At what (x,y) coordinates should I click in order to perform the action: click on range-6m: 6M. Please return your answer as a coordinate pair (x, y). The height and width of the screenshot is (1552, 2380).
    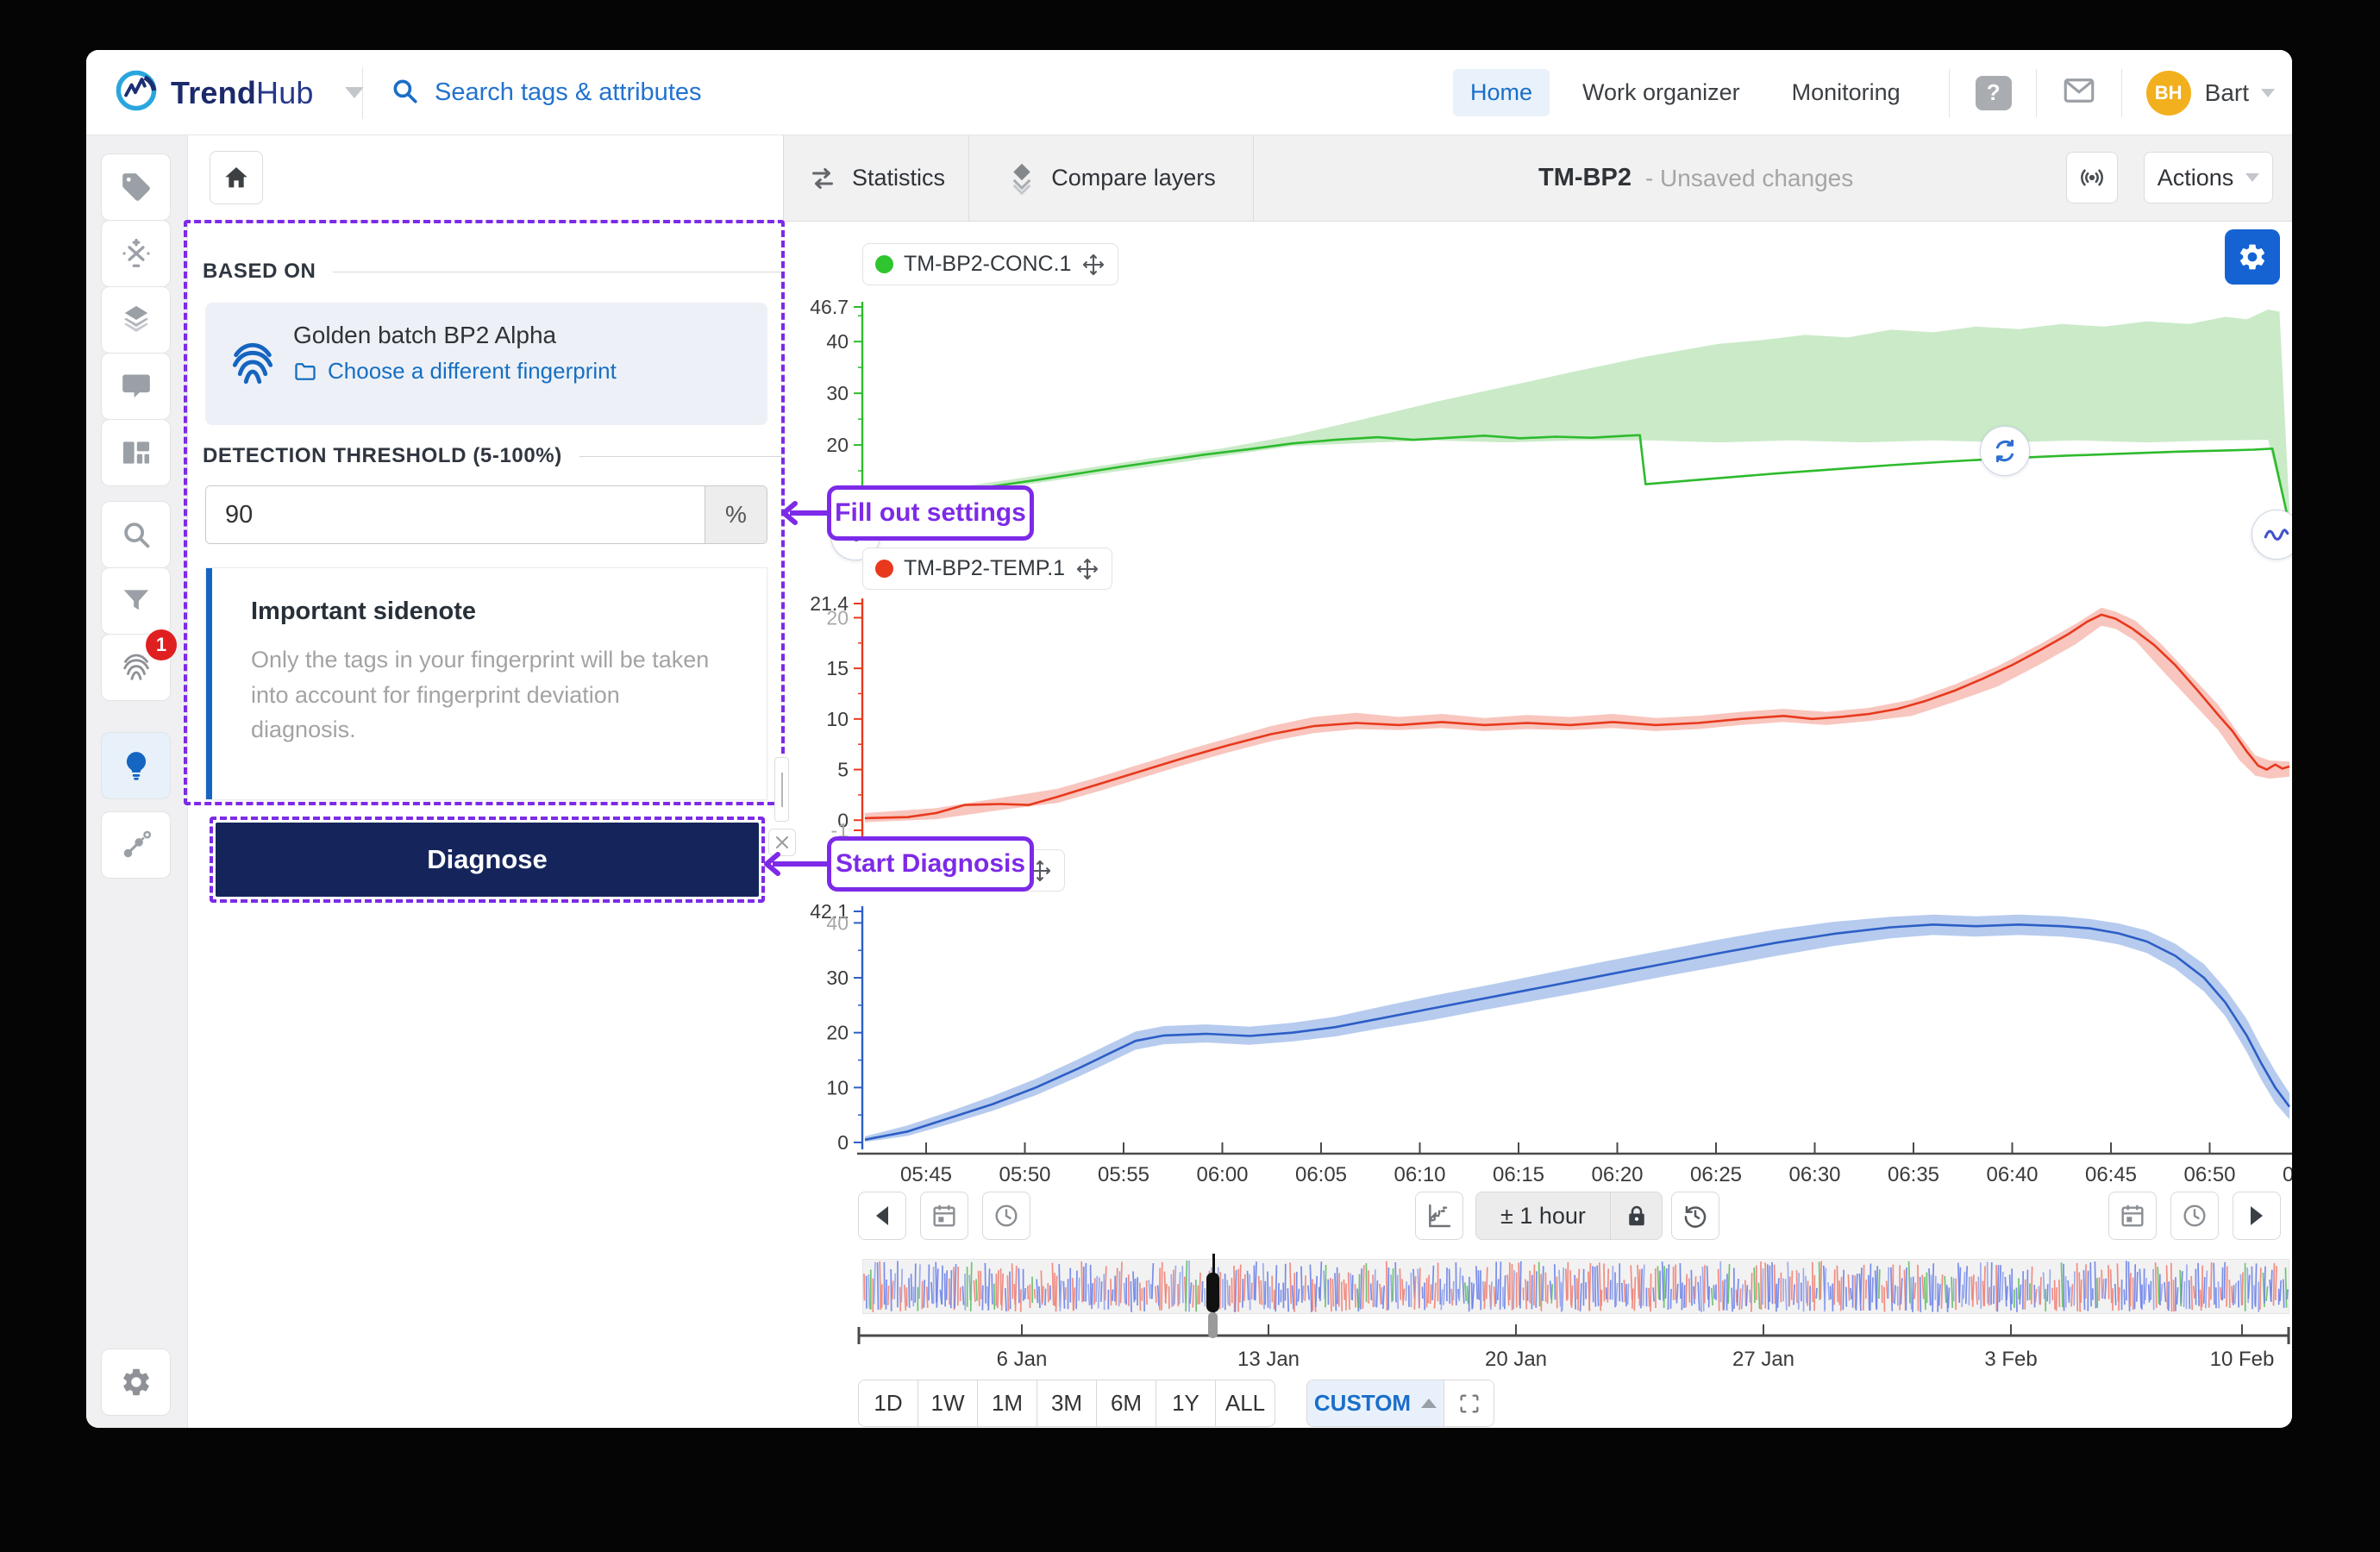
    Looking at the image, I should click on (1126, 1404).